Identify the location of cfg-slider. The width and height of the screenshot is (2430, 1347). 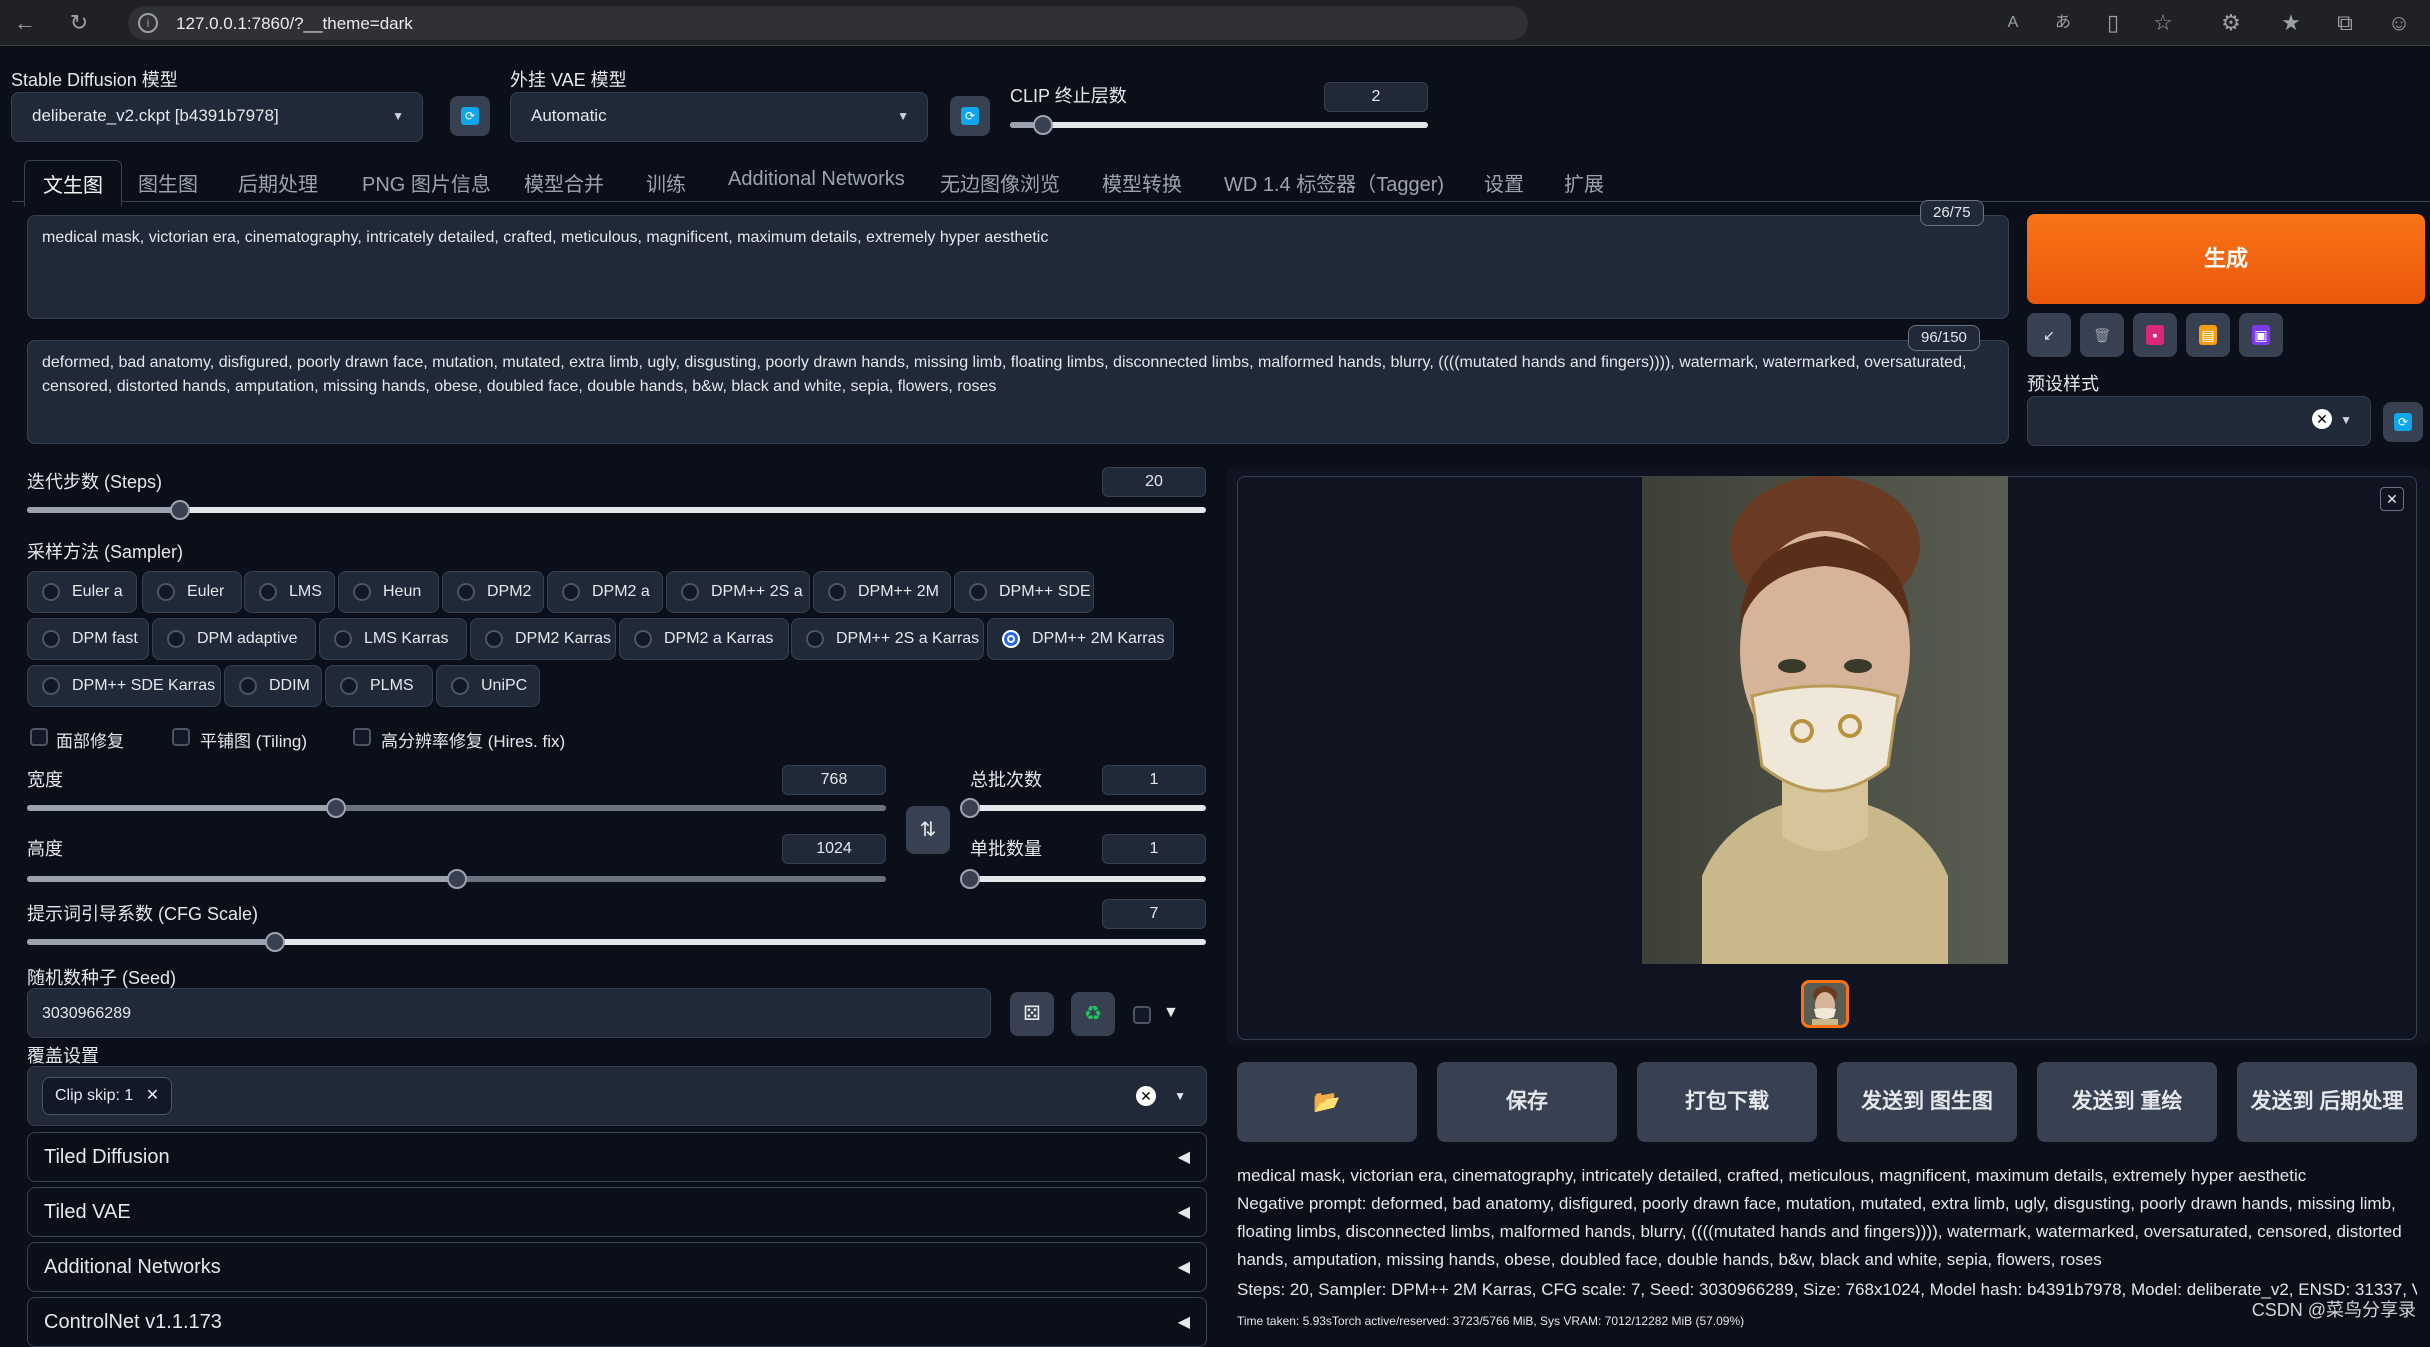
(616, 942).